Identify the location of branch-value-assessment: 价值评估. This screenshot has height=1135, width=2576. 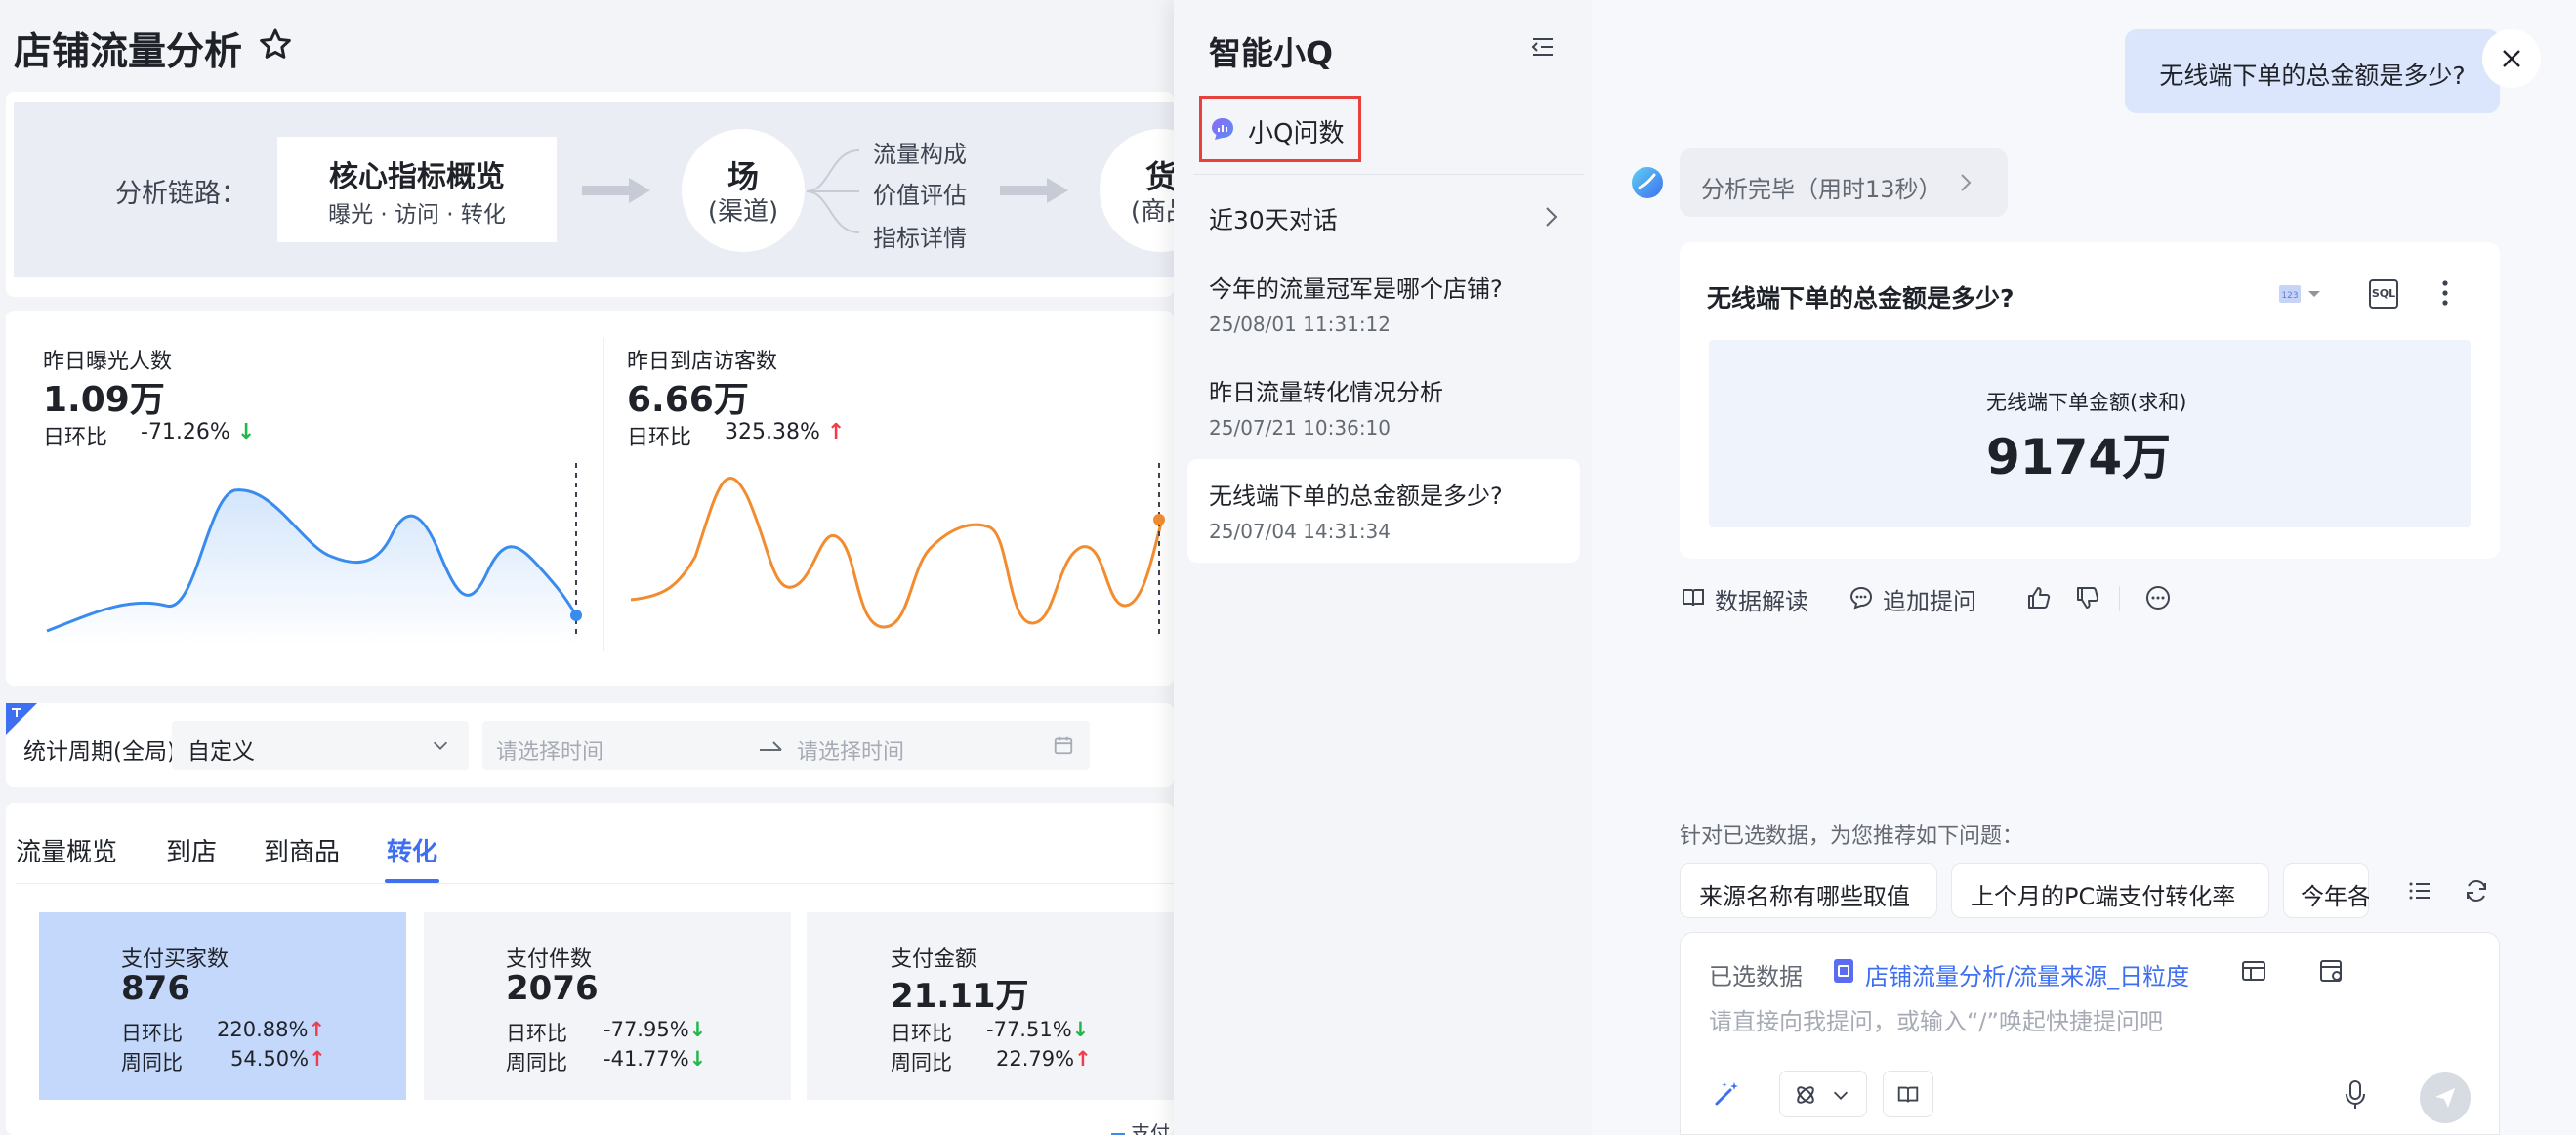
(920, 193).